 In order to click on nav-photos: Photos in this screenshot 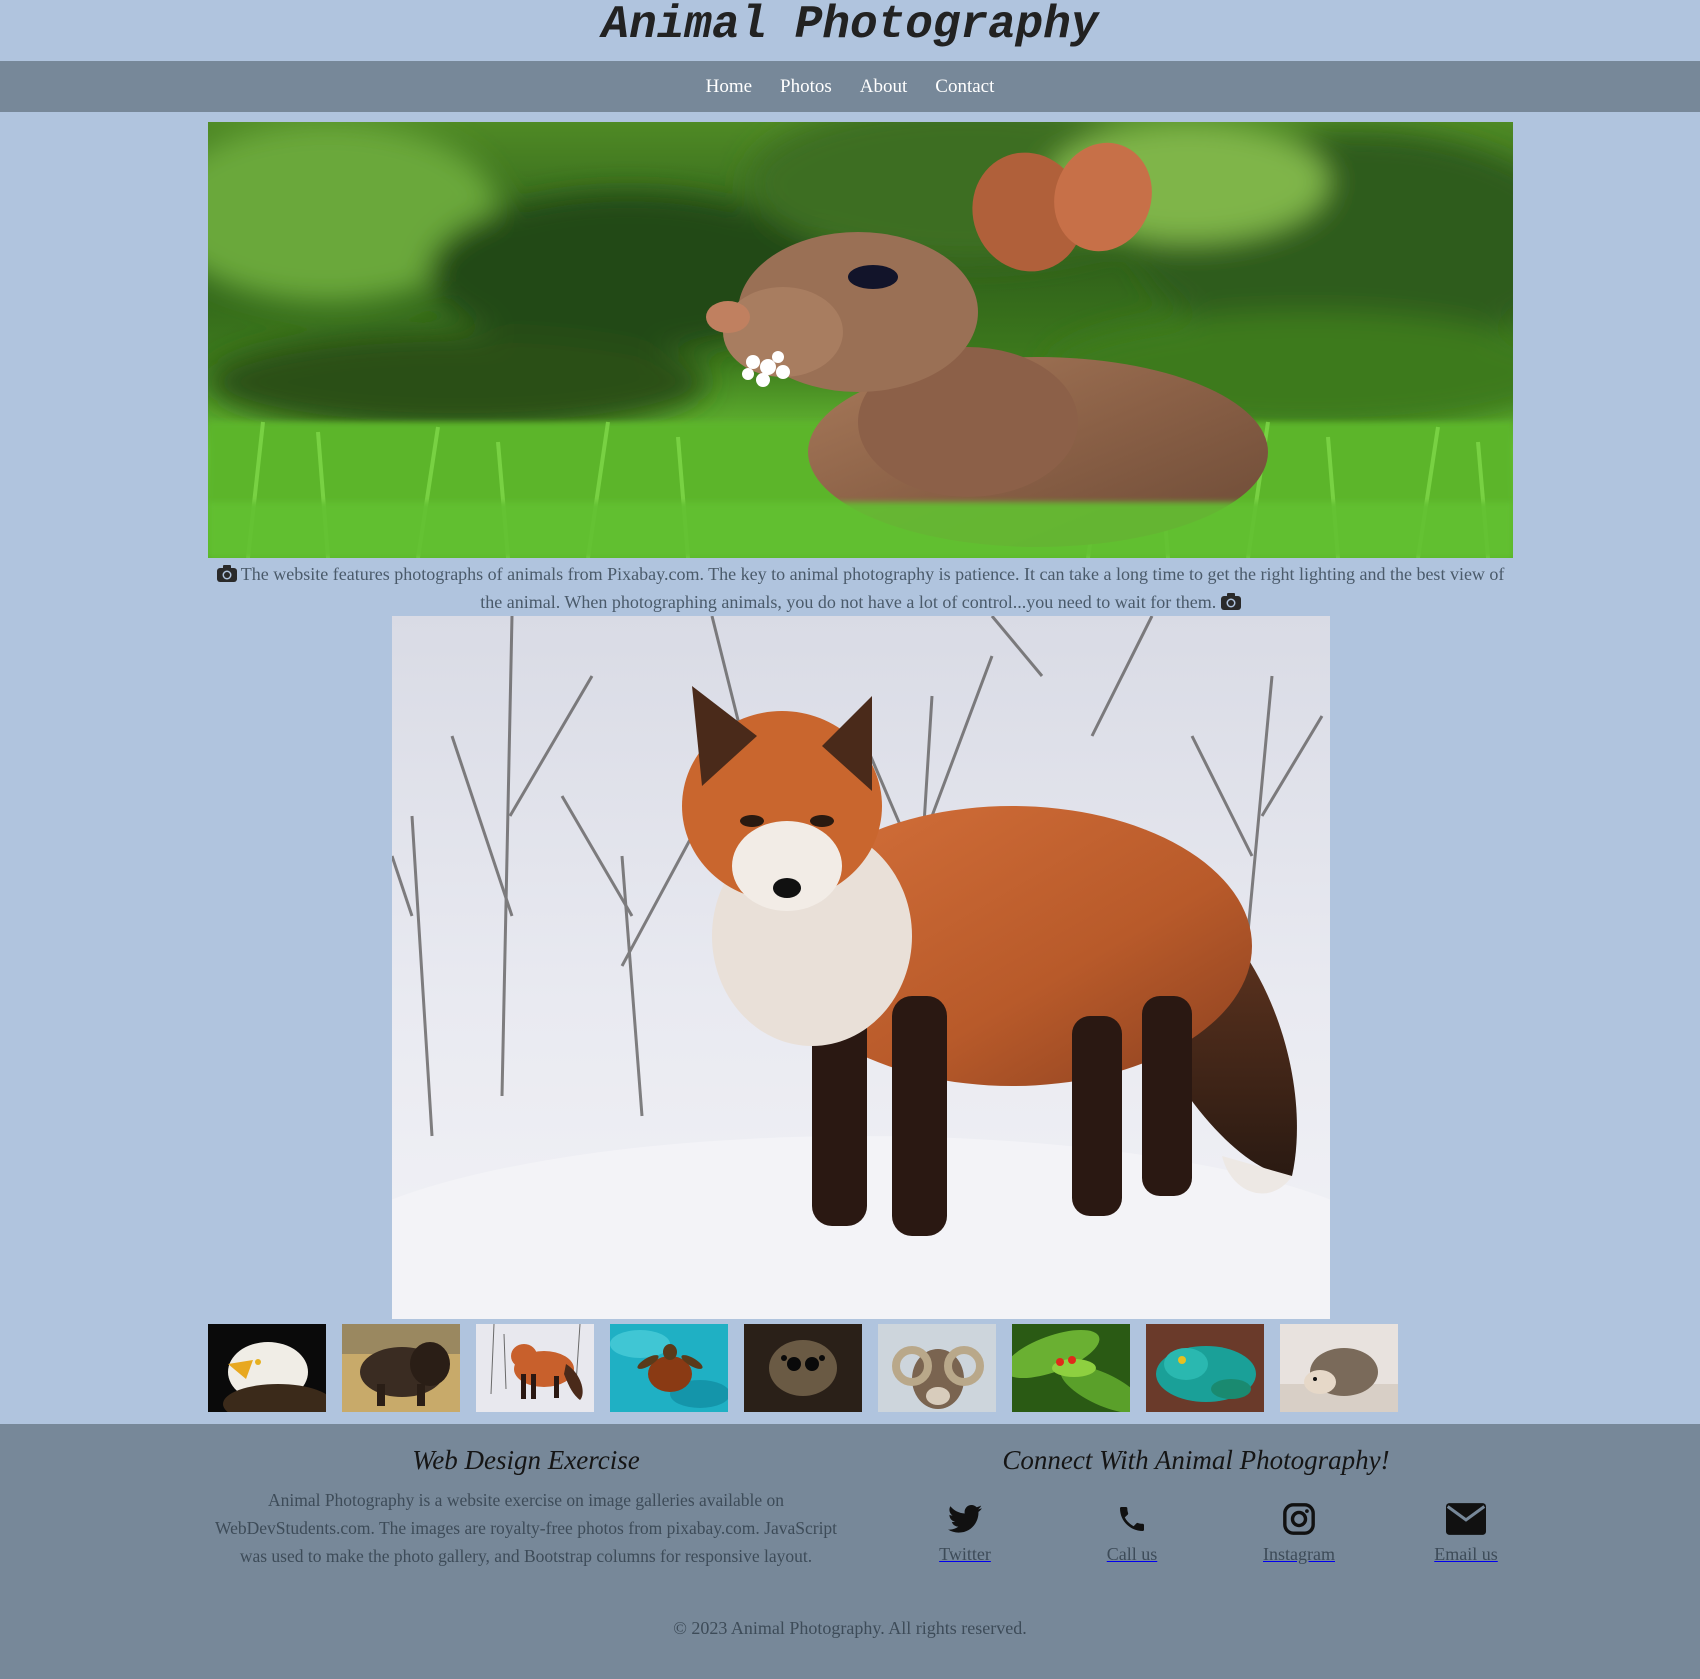, I will do `click(806, 87)`.